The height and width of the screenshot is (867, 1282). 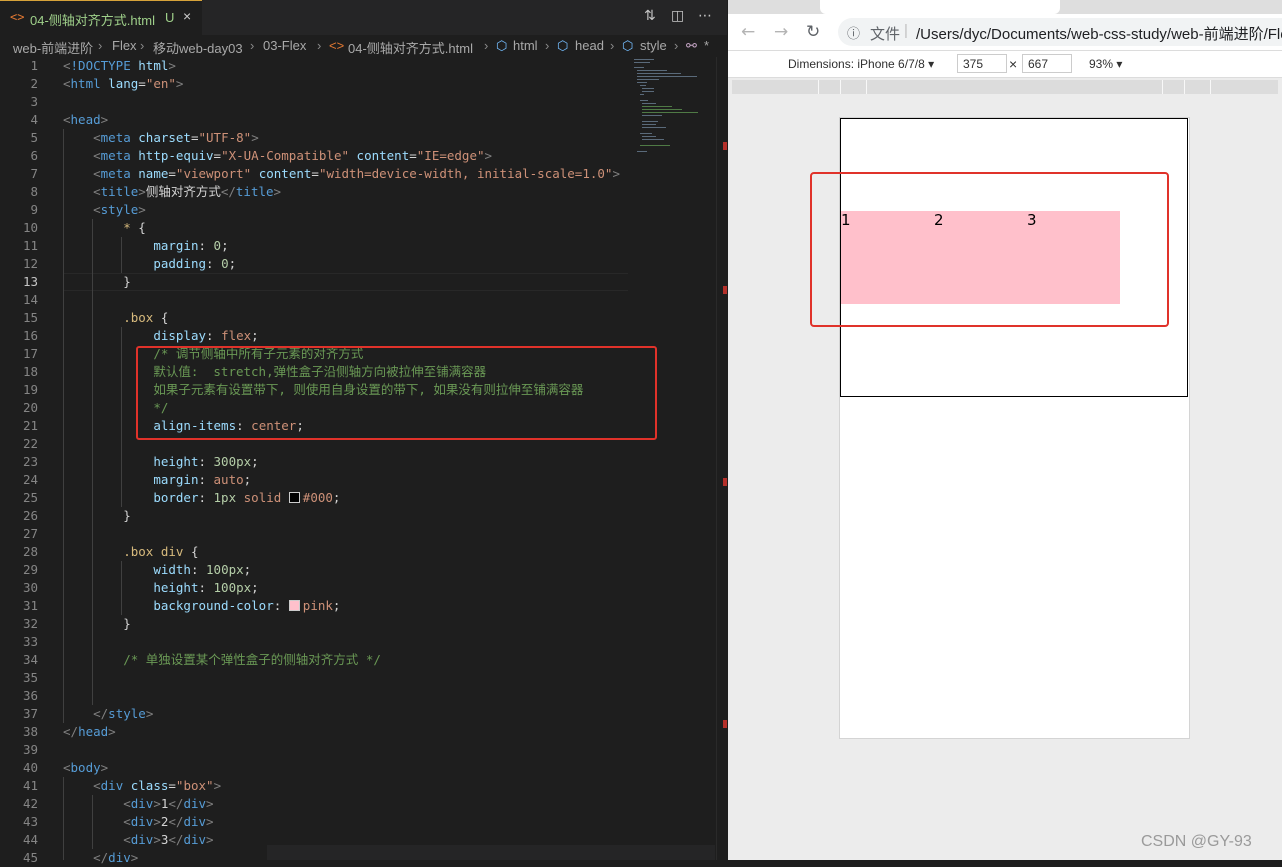 What do you see at coordinates (30, 695) in the screenshot?
I see `line-number: 36` at bounding box center [30, 695].